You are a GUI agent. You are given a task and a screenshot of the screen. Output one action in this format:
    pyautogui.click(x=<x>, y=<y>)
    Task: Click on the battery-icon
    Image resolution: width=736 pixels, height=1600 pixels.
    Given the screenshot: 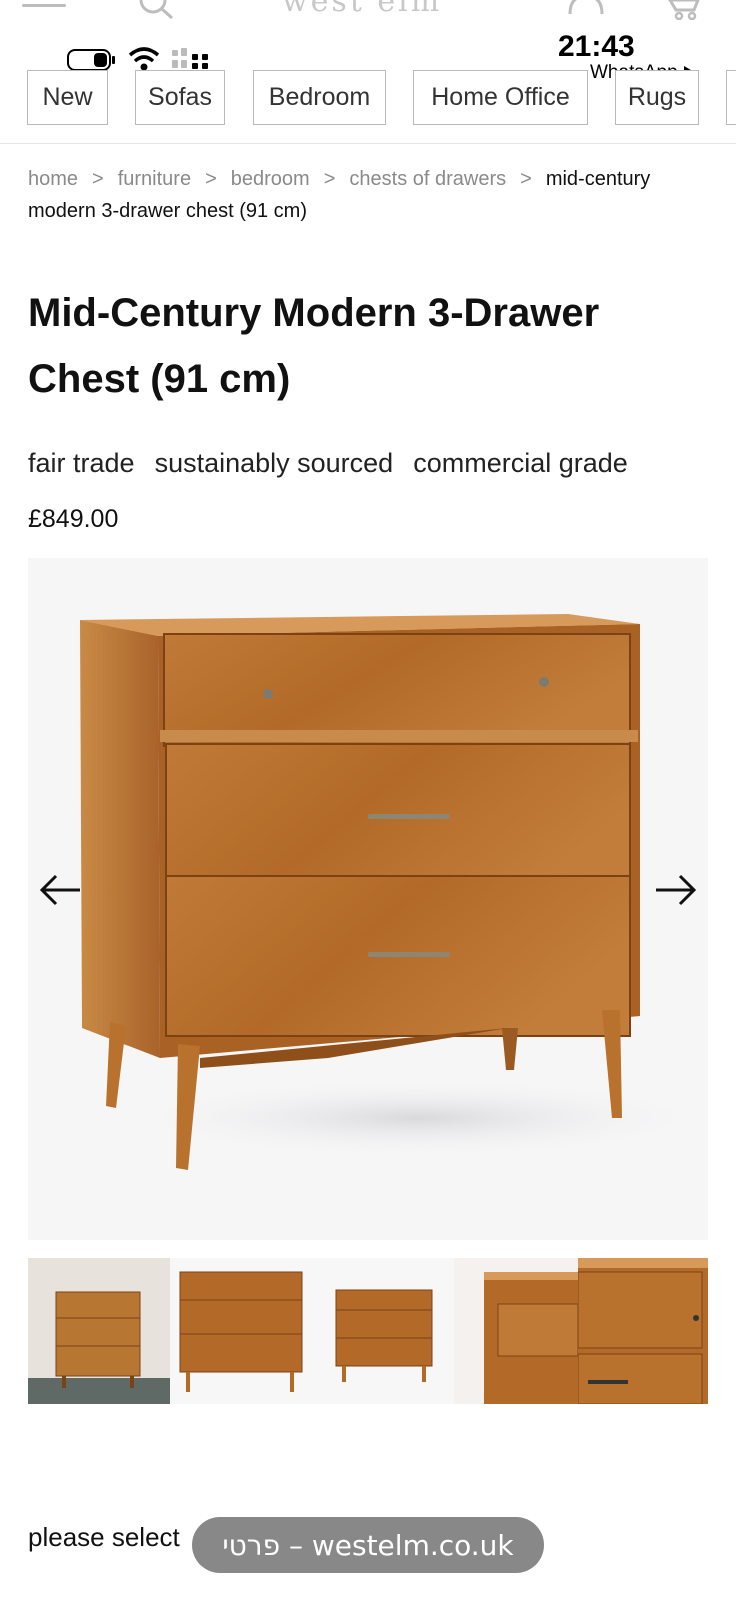 What is the action you would take?
    pyautogui.click(x=91, y=60)
    